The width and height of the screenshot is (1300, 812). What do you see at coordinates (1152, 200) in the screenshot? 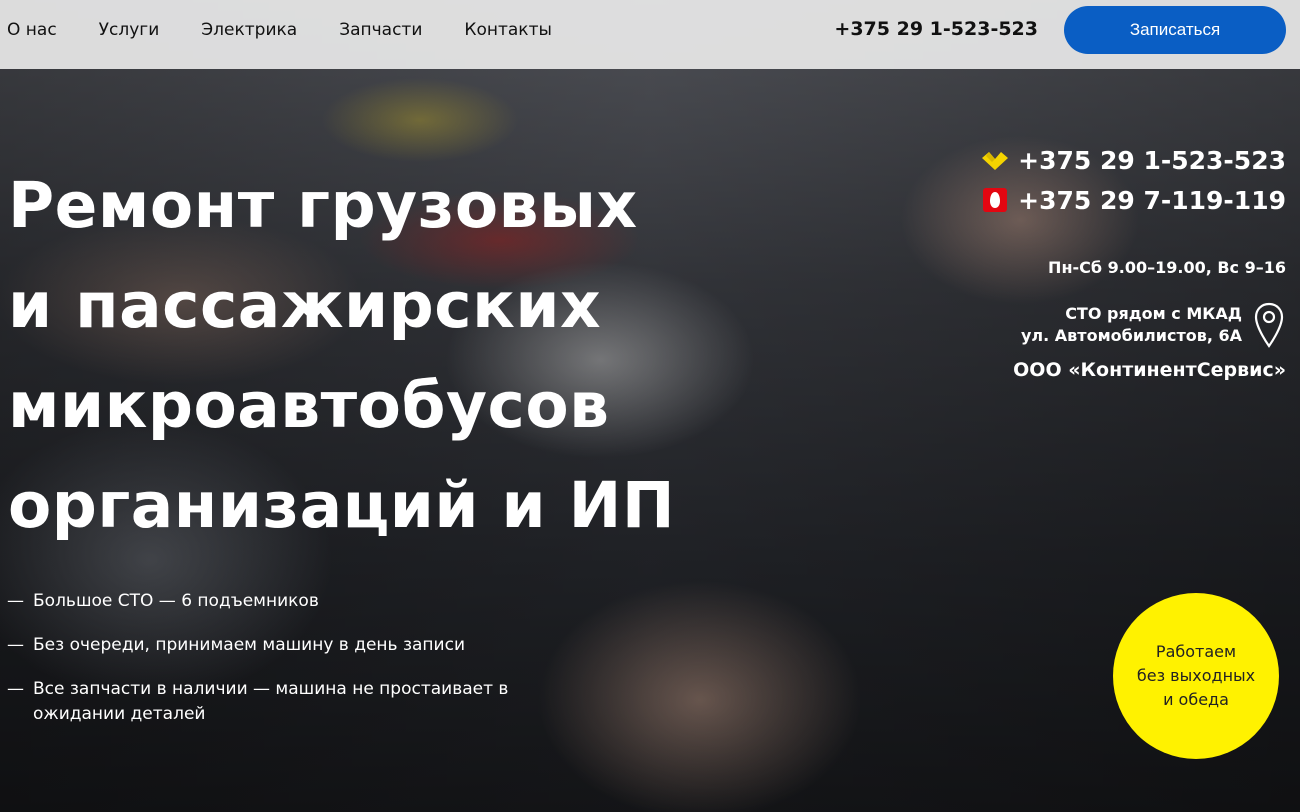
I see `phone-link-mts: +375 29 7-119-119` at bounding box center [1152, 200].